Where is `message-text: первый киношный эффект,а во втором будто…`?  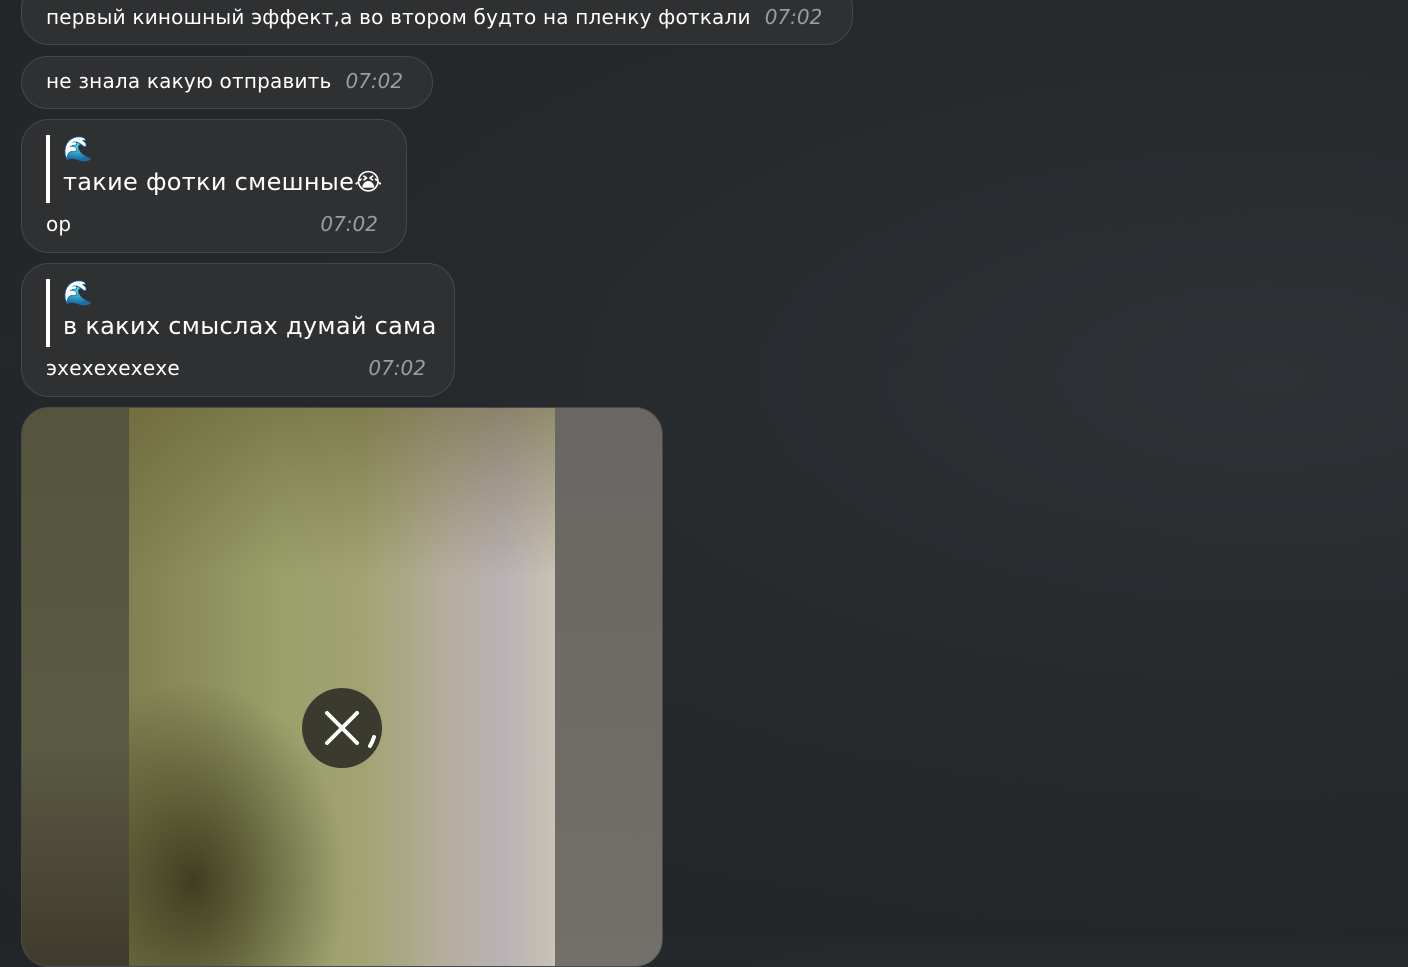
message-text: первый киношный эффект,а во втором будто… is located at coordinates (398, 17).